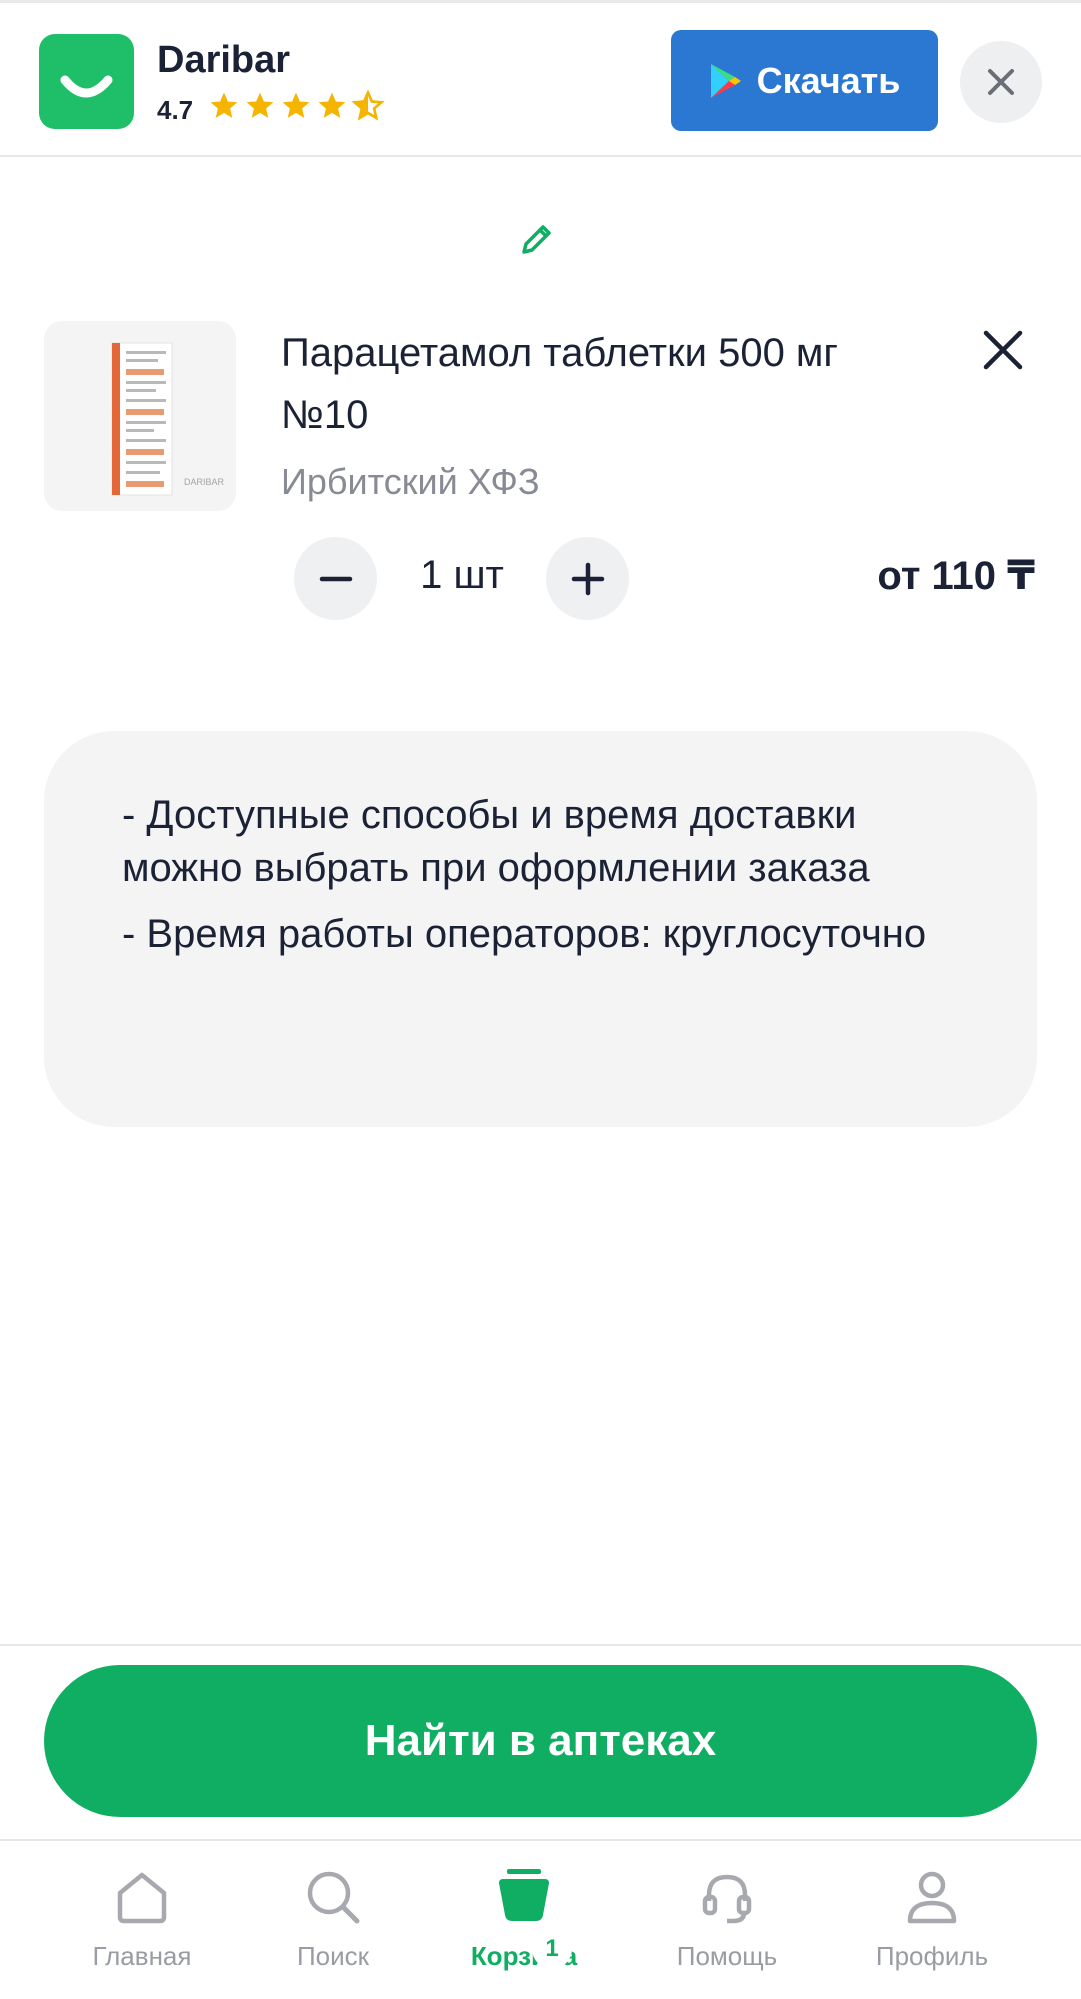  I want to click on nav-item-profile: Профиль, so click(932, 1919).